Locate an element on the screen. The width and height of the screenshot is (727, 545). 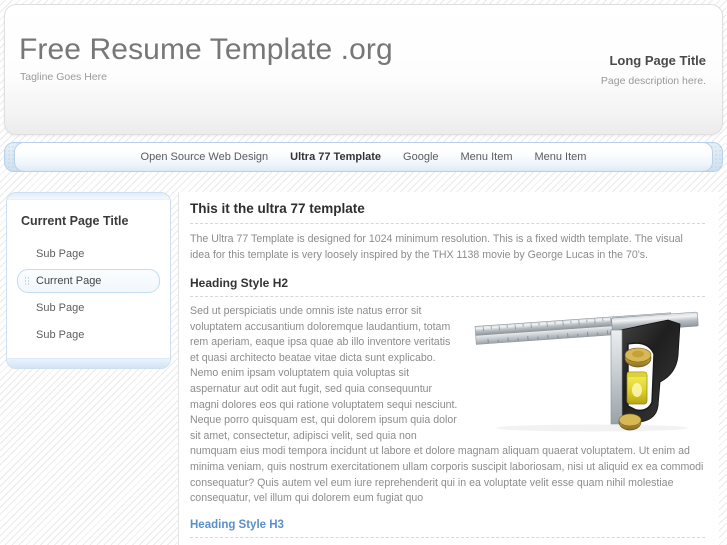
page-title: Long Page Title is located at coordinates (657, 60).